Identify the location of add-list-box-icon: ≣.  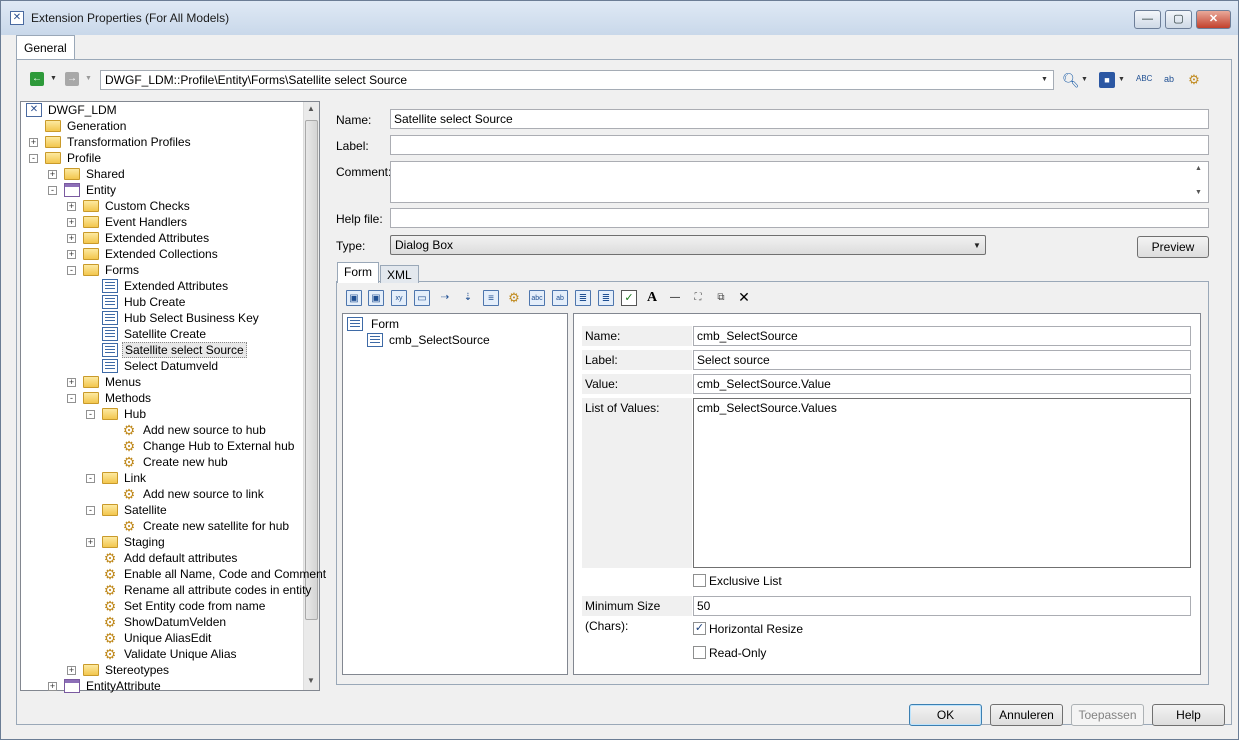
(606, 298).